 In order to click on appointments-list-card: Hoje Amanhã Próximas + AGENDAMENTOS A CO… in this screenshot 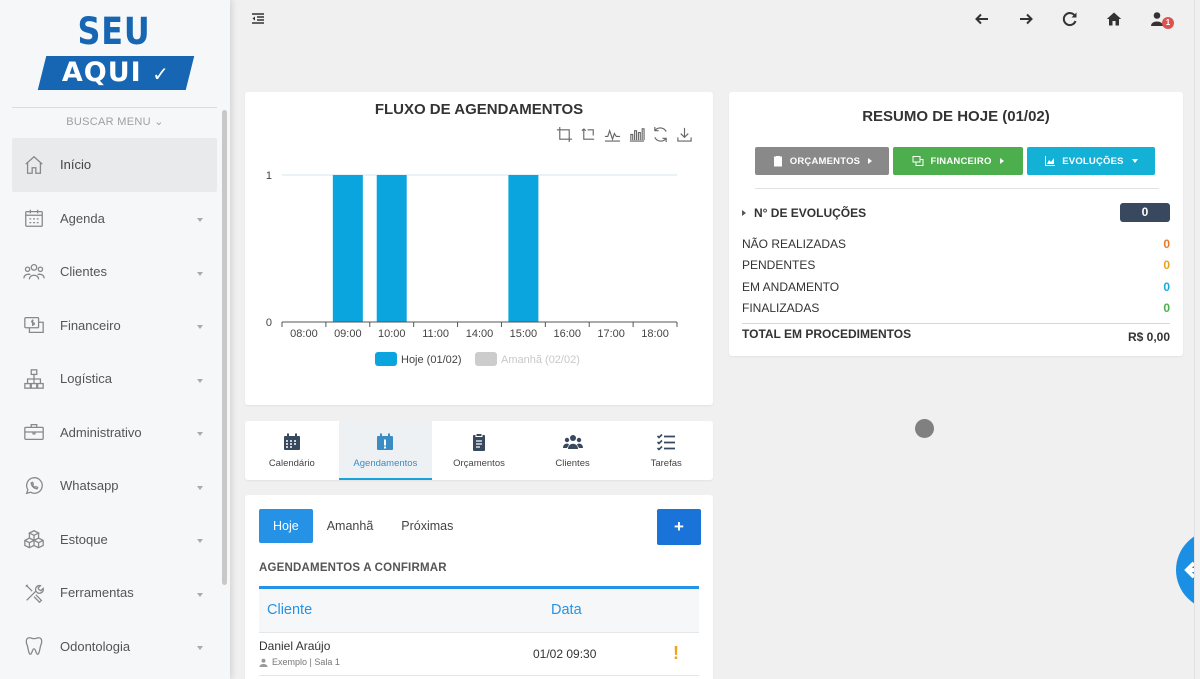, I will do `click(479, 587)`.